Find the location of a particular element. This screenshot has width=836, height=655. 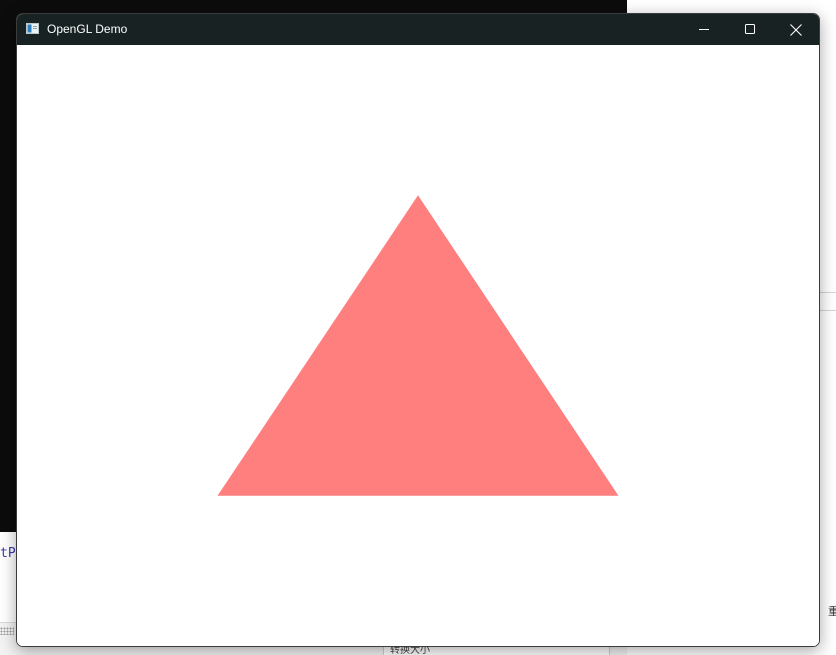

minimize-icon is located at coordinates (703, 29).